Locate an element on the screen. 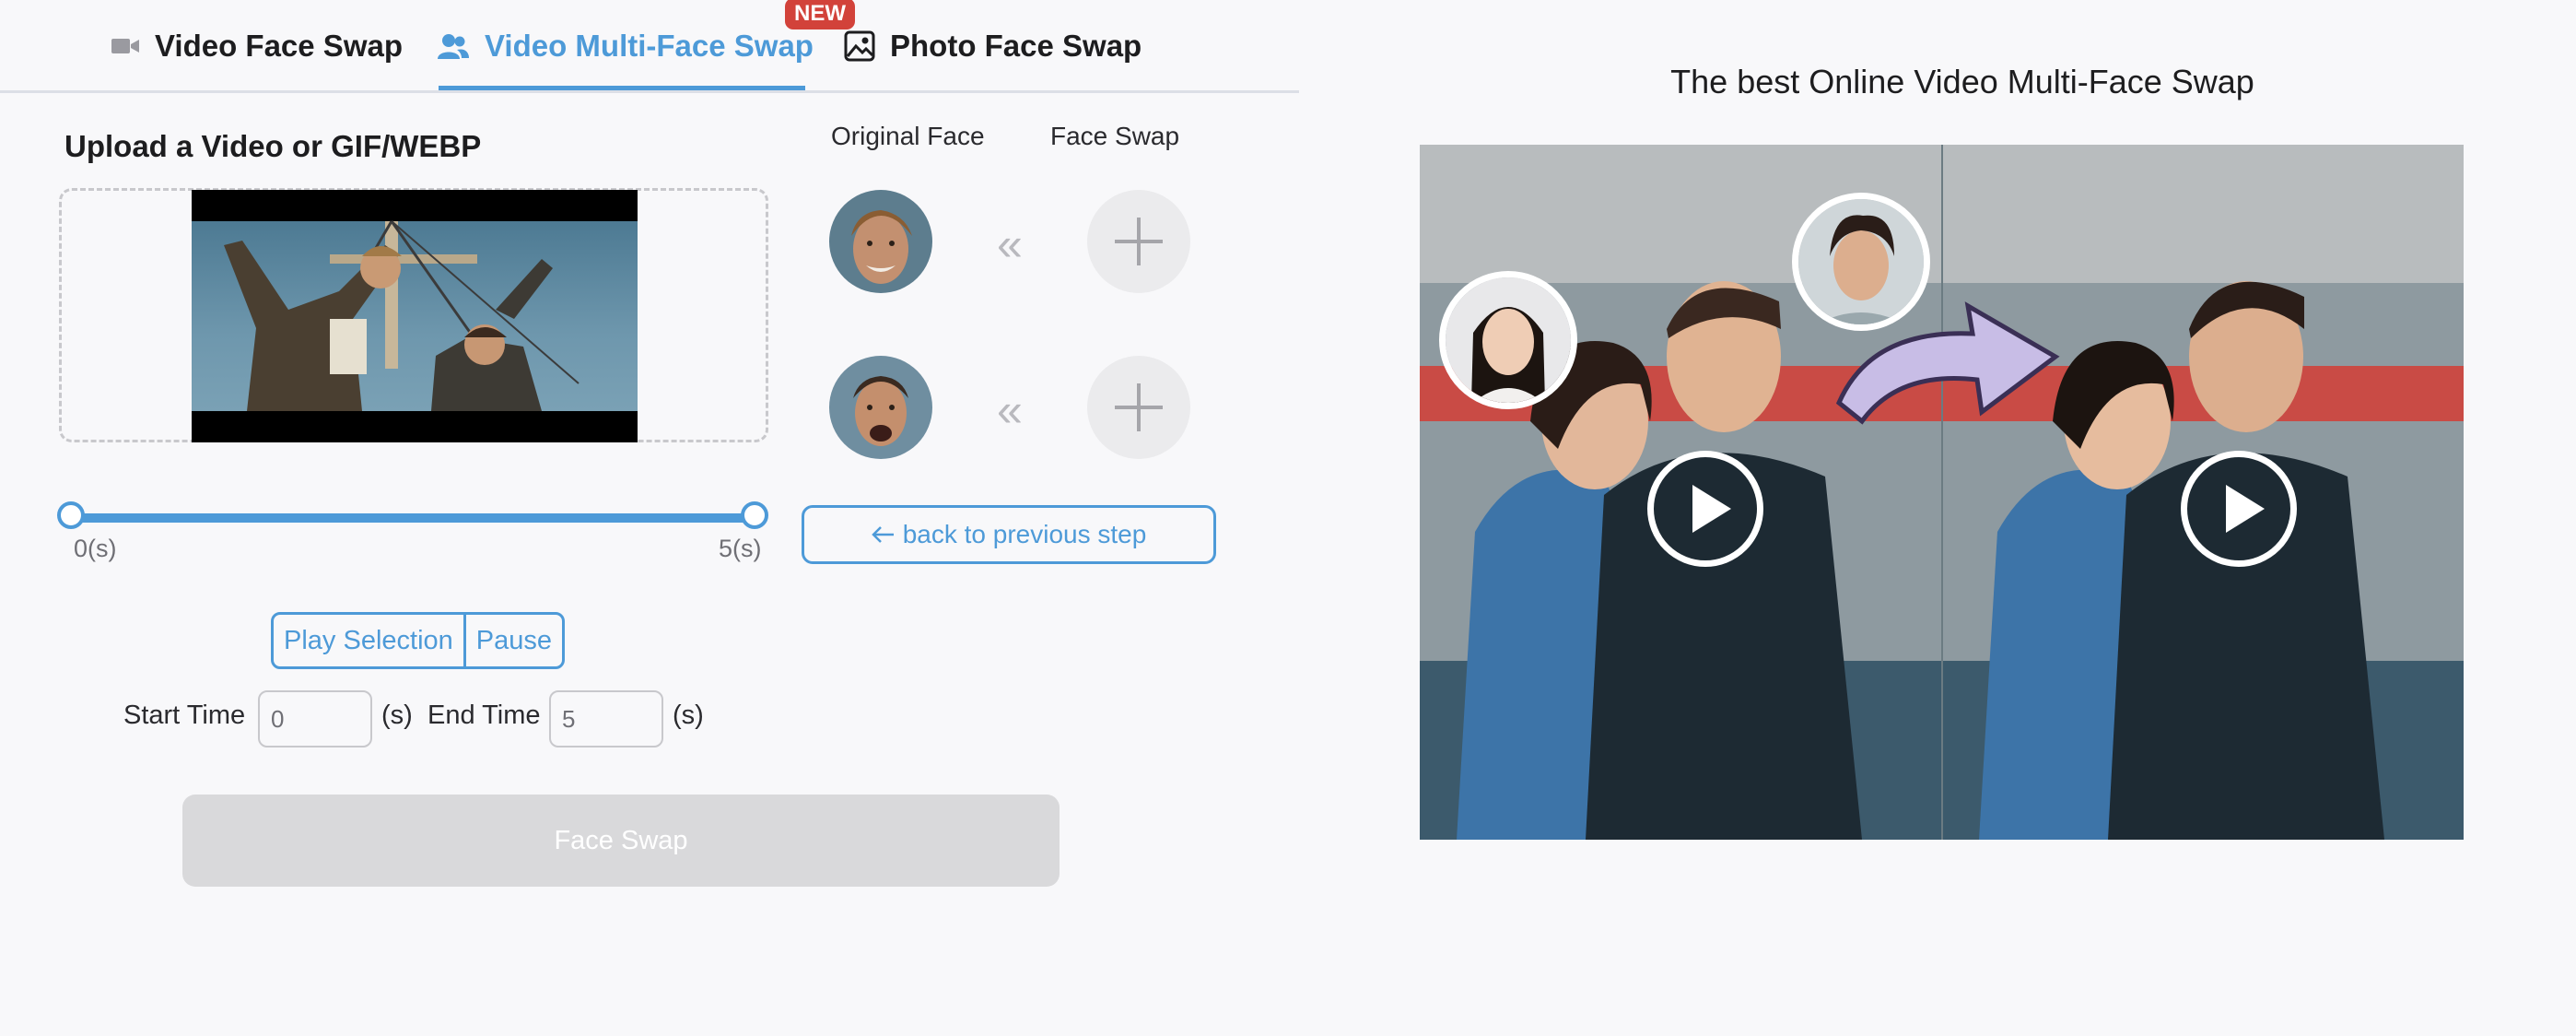 Image resolution: width=2576 pixels, height=1036 pixels. add-face-2-button is located at coordinates (1138, 408).